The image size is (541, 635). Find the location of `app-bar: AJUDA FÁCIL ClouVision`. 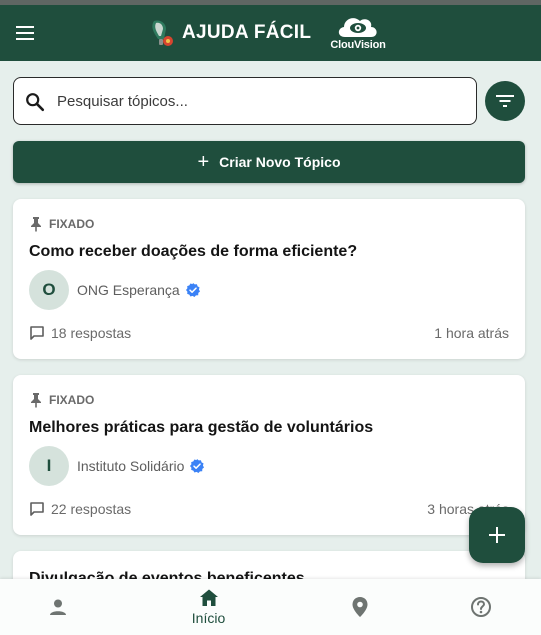

app-bar: AJUDA FÁCIL ClouVision is located at coordinates (270, 33).